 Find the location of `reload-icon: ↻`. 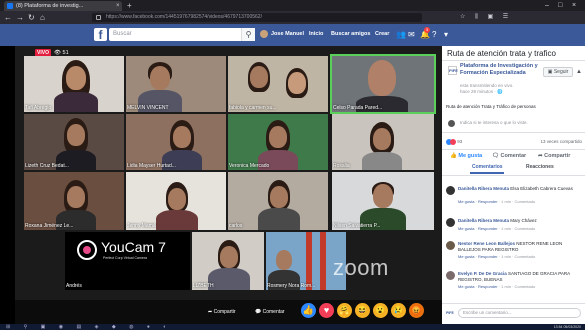

reload-icon: ↻ is located at coordinates (31, 17).